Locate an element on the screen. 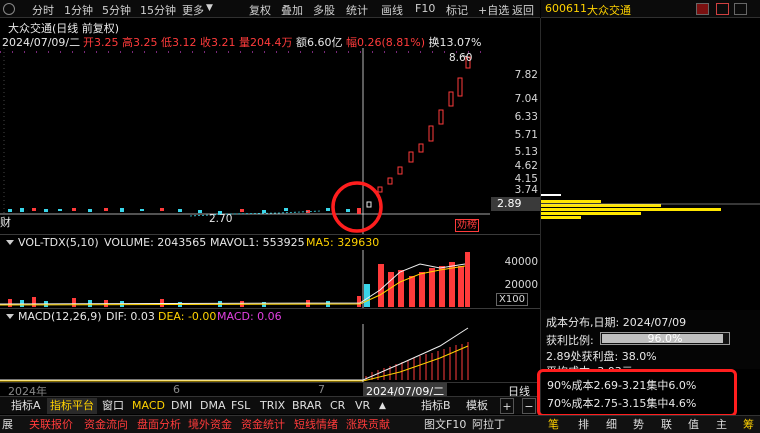 This screenshot has height=433, width=760. price-tick: 5.71 is located at coordinates (526, 135).